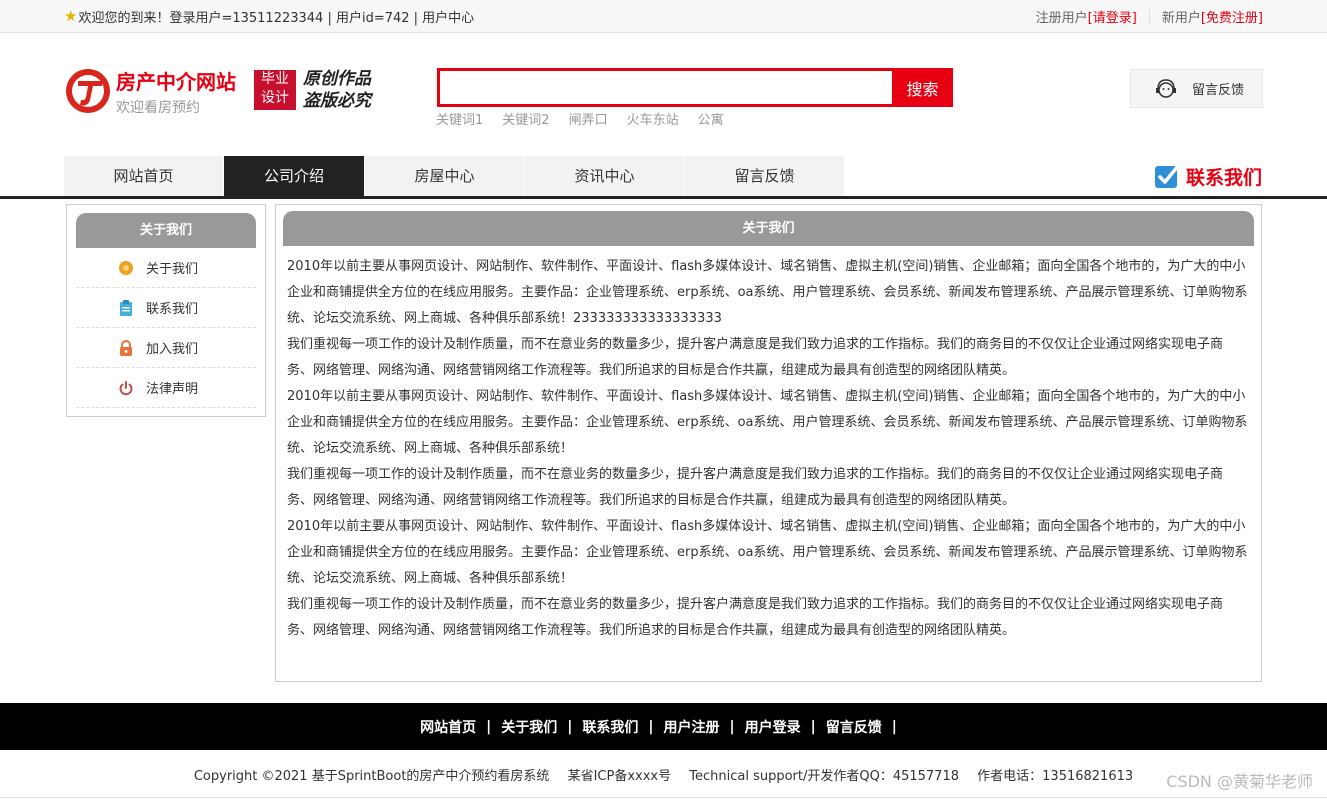 This screenshot has height=799, width=1327. What do you see at coordinates (1166, 88) in the screenshot?
I see `customer-service-icon` at bounding box center [1166, 88].